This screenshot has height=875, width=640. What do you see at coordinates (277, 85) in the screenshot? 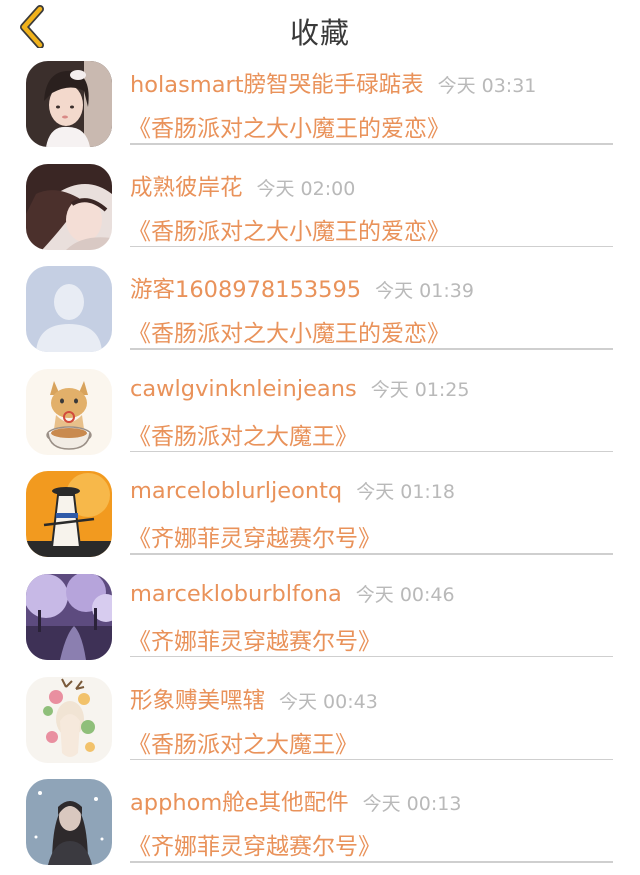
I see `user-name: holasmart膀智哭能手碌踮表` at bounding box center [277, 85].